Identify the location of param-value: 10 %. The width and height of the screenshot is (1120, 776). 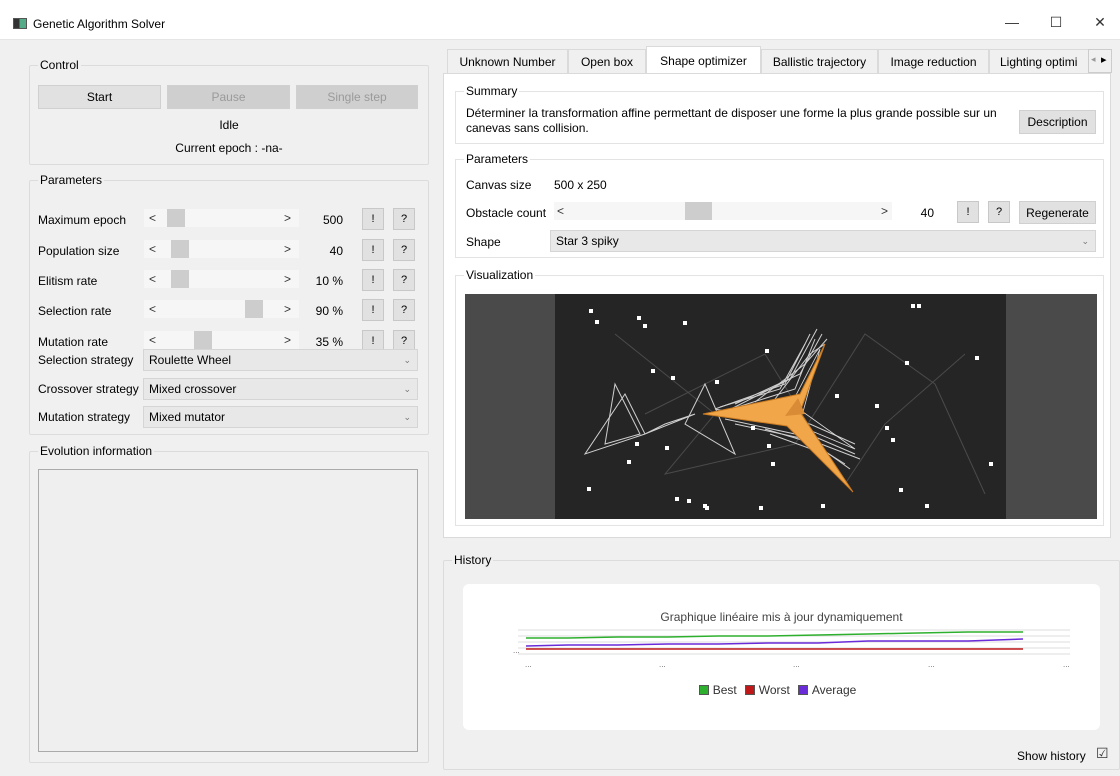
(329, 281).